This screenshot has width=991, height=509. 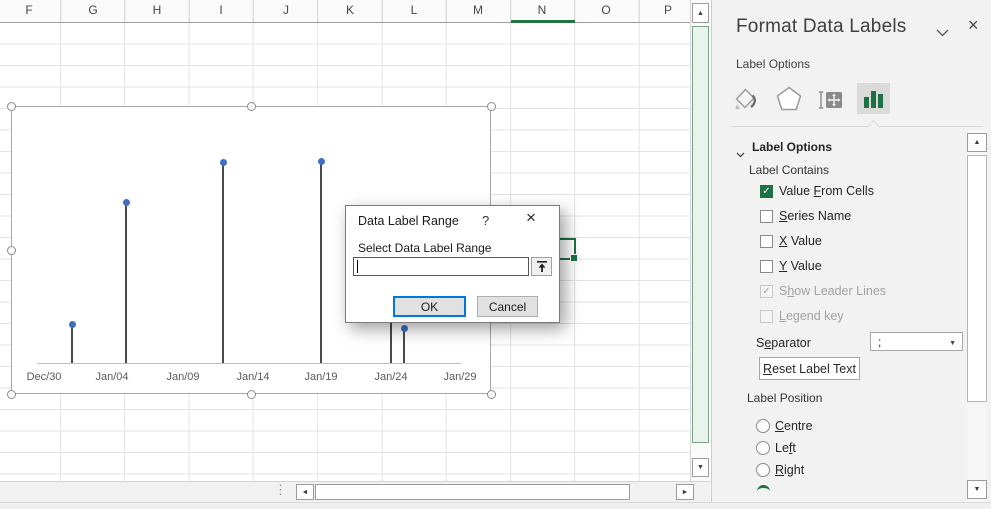 I want to click on column-header-L: L, so click(x=414, y=10).